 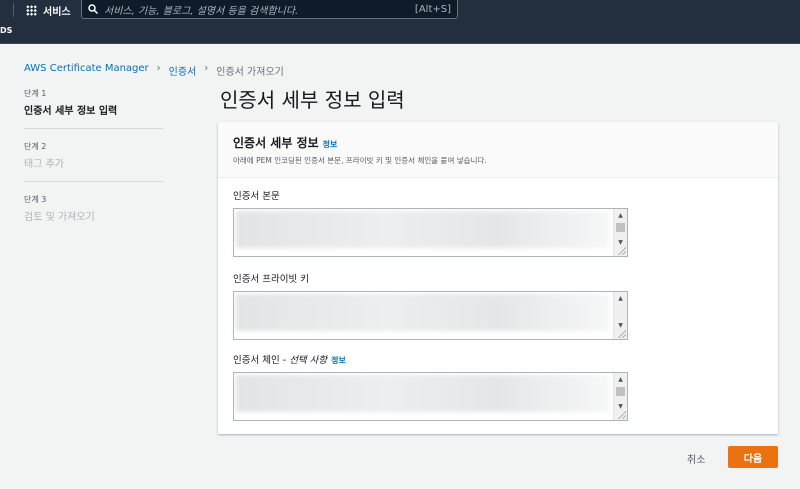 I want to click on field-label: 인증서 본문, so click(x=256, y=196).